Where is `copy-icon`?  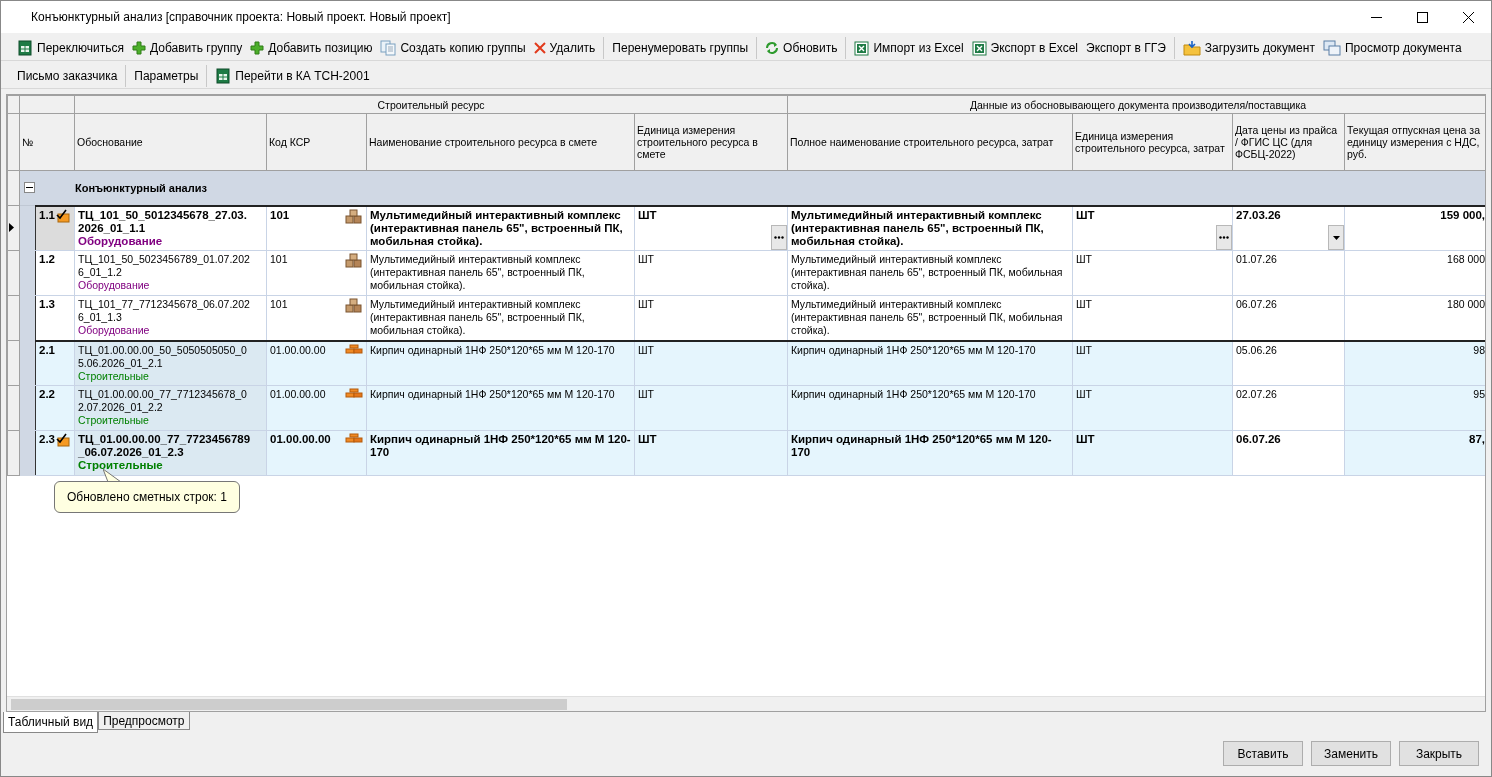
copy-icon is located at coordinates (388, 48).